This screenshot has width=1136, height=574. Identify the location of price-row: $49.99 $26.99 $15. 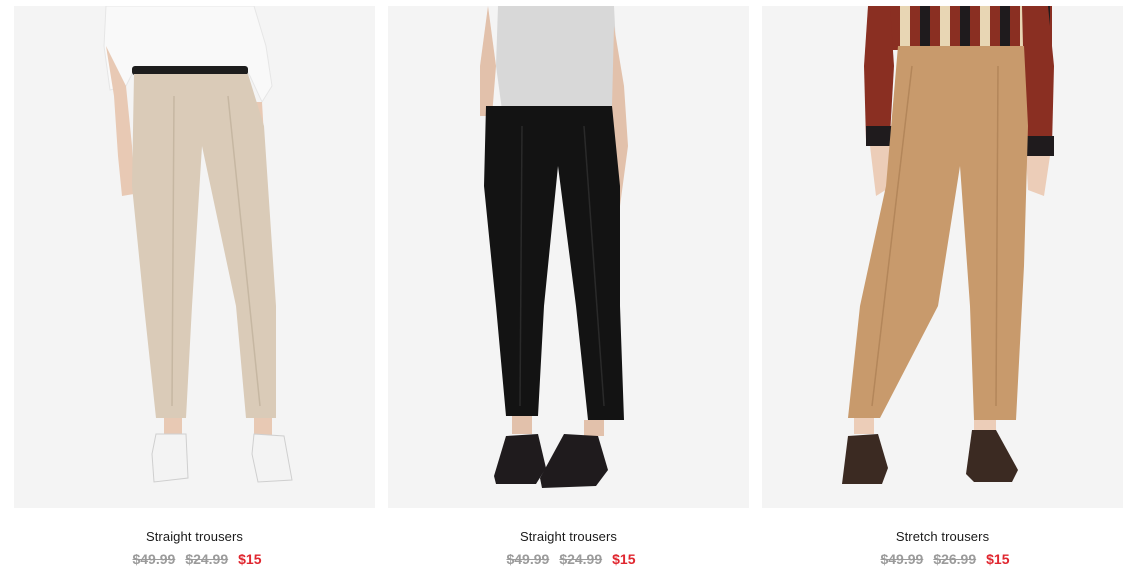
(942, 559).